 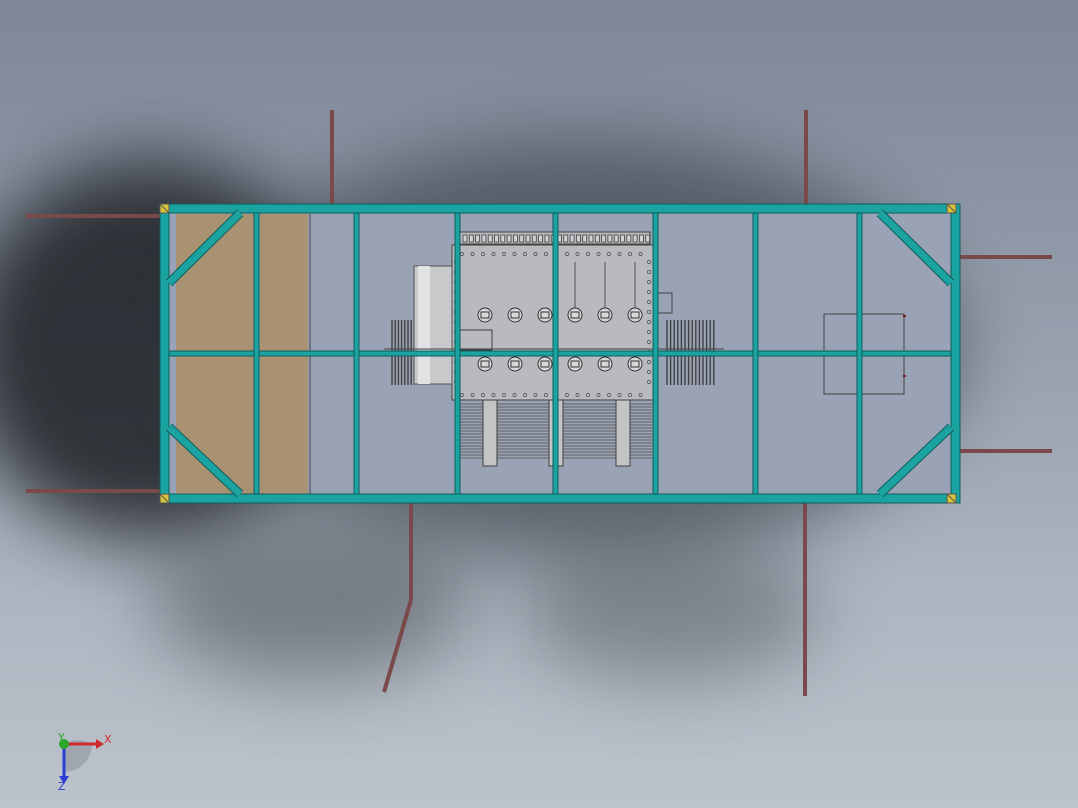 What do you see at coordinates (84, 762) in the screenshot?
I see `coordinate-triad: X Y Z` at bounding box center [84, 762].